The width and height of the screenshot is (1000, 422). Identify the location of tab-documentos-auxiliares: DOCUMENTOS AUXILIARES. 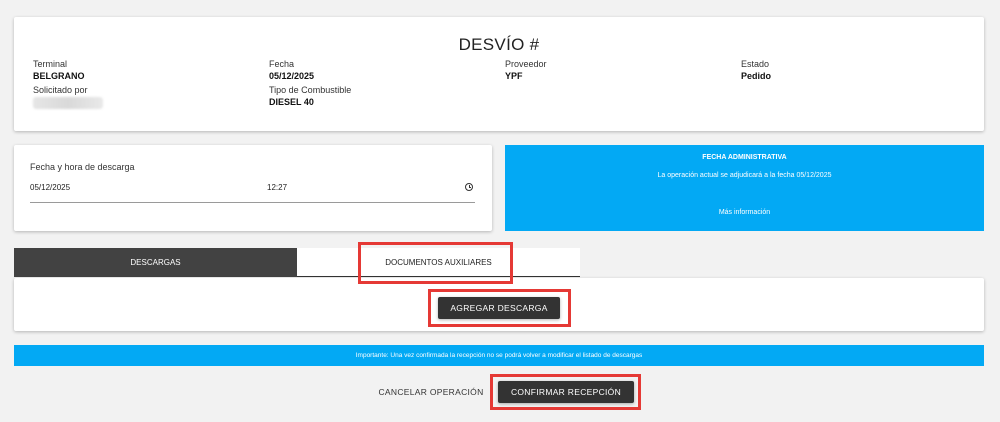
(438, 262).